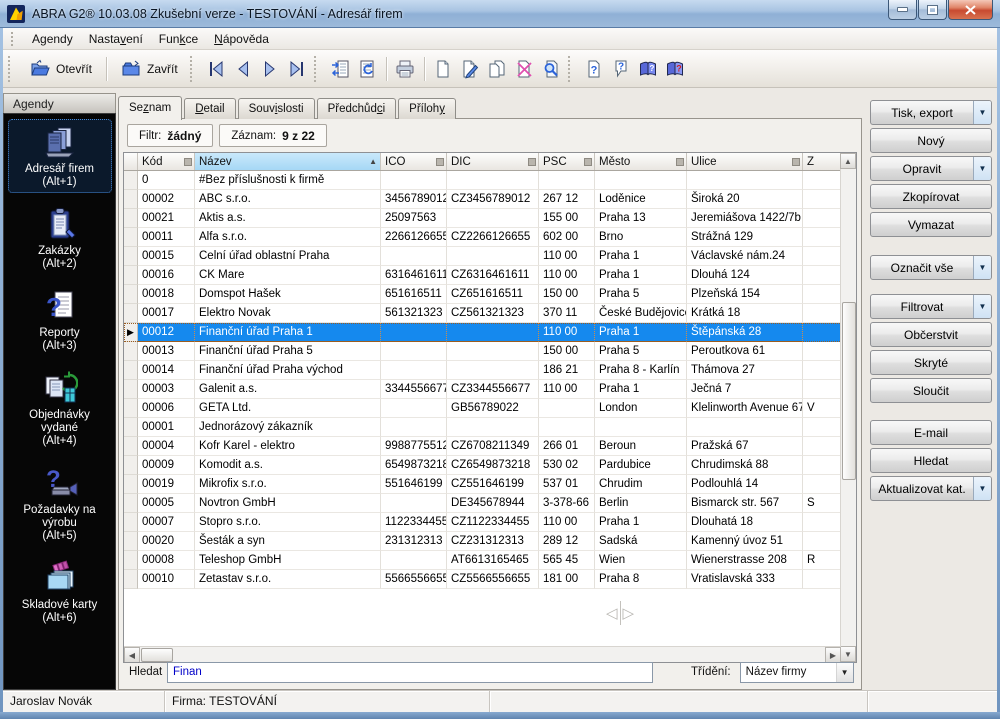 The height and width of the screenshot is (719, 1000). Describe the element at coordinates (594, 68) in the screenshot. I see `help-button: ?` at that location.